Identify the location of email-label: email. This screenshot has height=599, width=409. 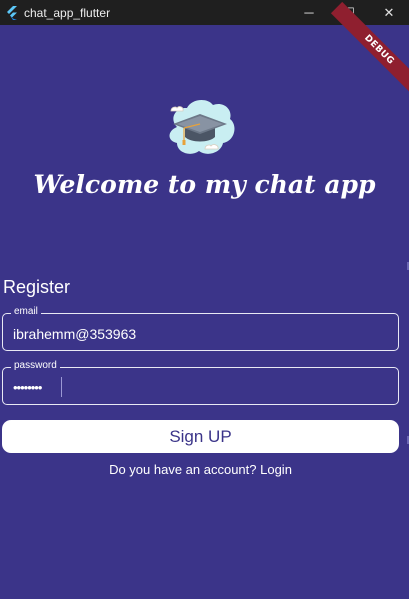
(26, 311).